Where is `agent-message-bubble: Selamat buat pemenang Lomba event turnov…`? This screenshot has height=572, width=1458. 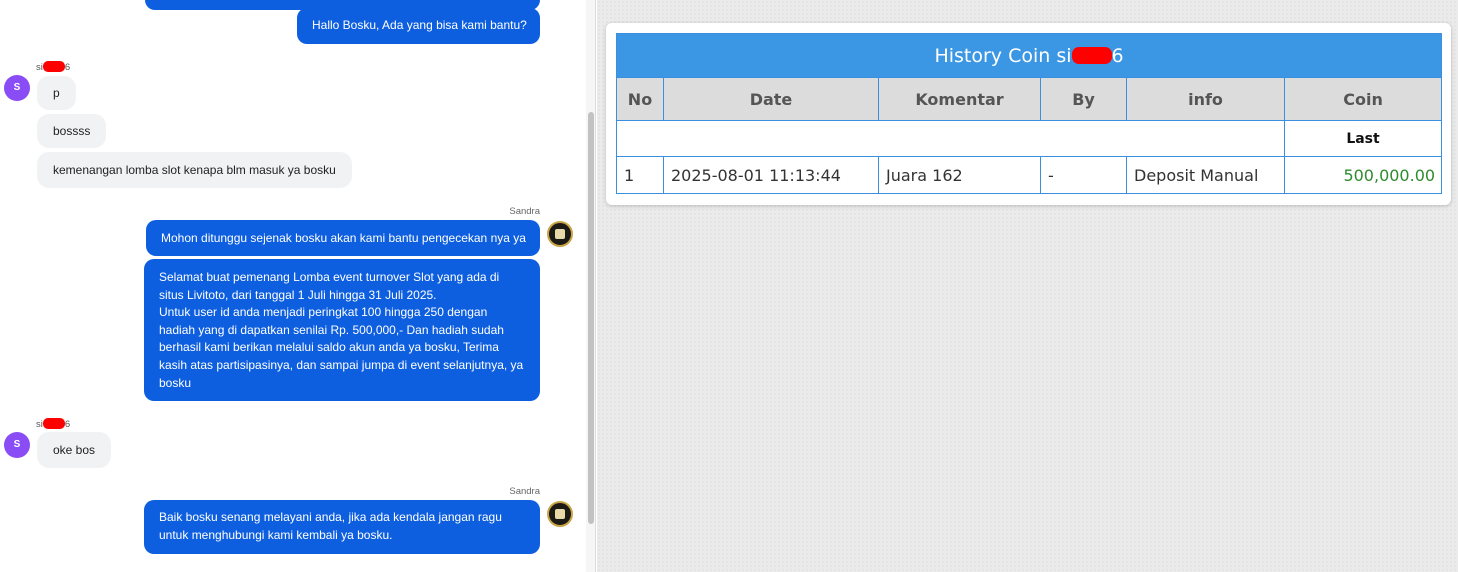
agent-message-bubble: Selamat buat pemenang Lomba event turnov… is located at coordinates (342, 330).